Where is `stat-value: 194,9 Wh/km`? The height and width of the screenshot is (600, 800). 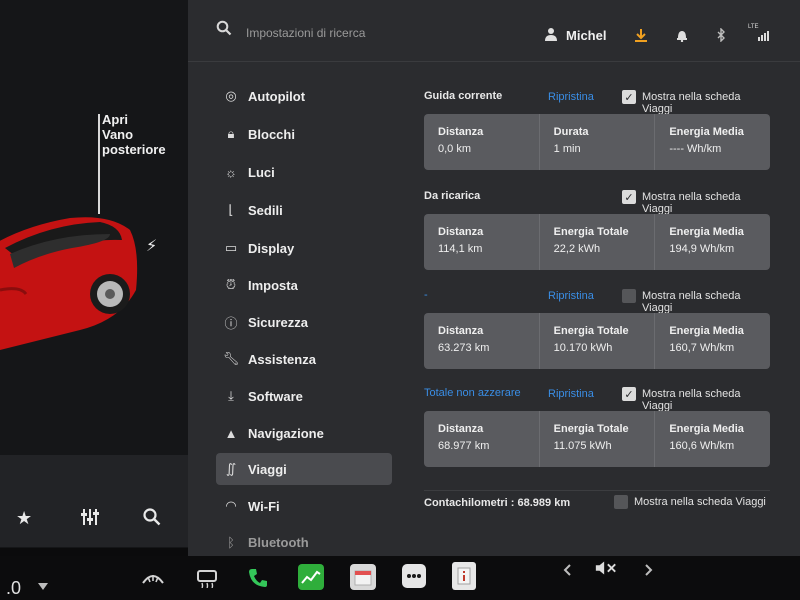 stat-value: 194,9 Wh/km is located at coordinates (702, 249).